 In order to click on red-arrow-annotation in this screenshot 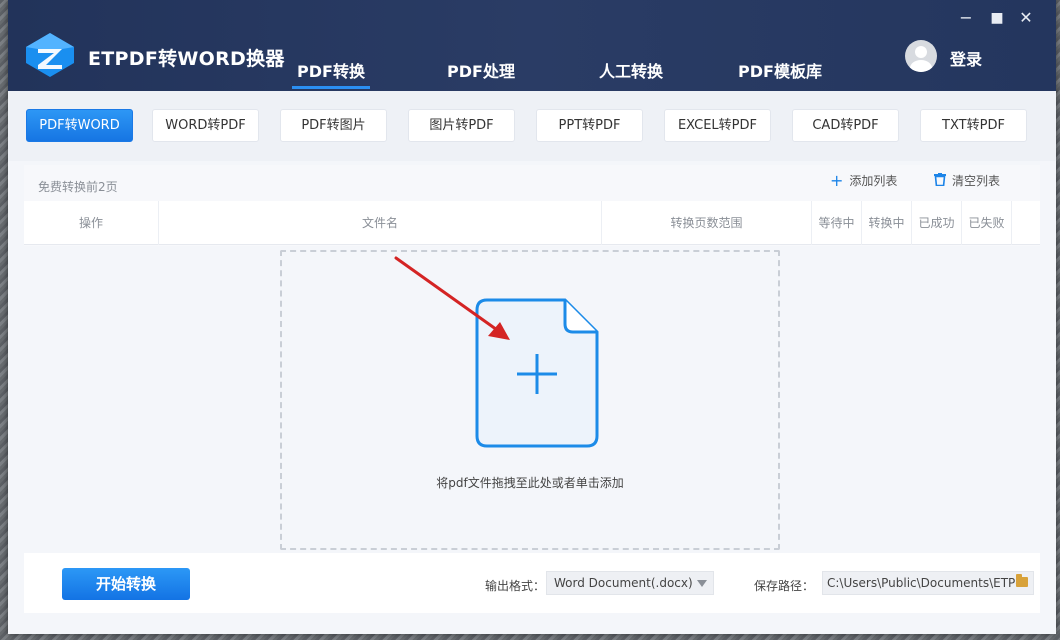, I will do `click(452, 298)`.